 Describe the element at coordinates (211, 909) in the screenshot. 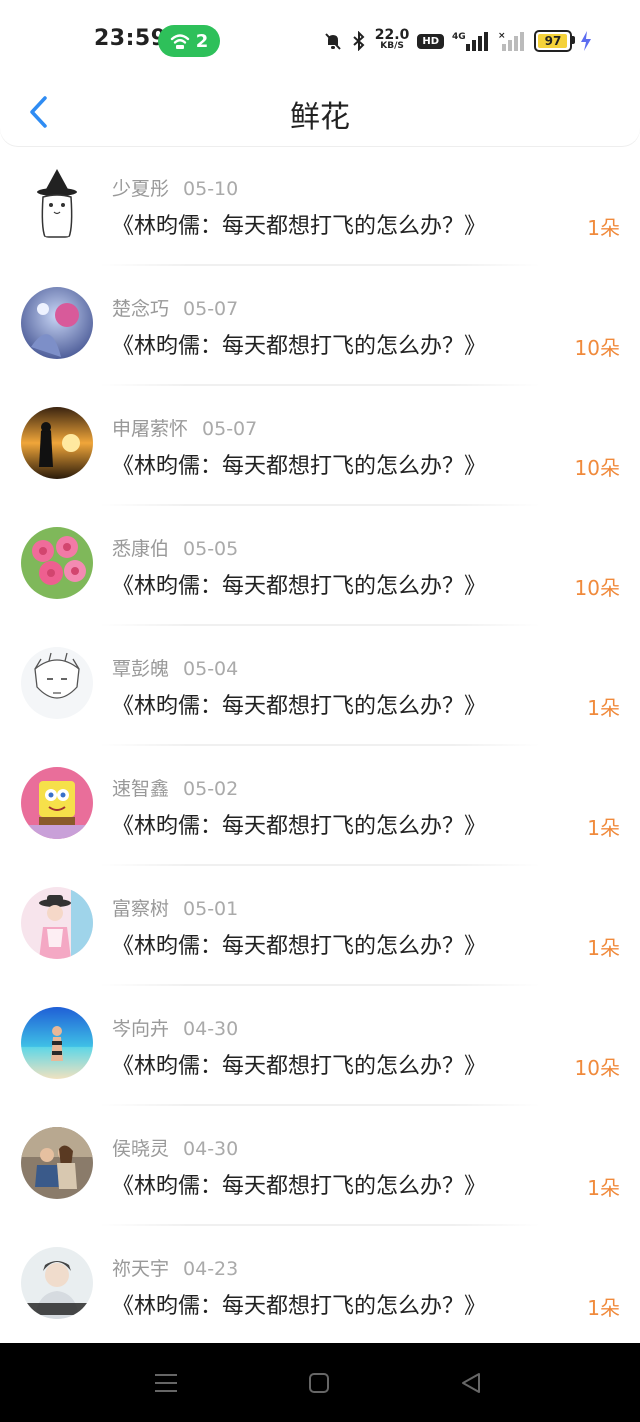

I see `sent-date: 05-01` at that location.